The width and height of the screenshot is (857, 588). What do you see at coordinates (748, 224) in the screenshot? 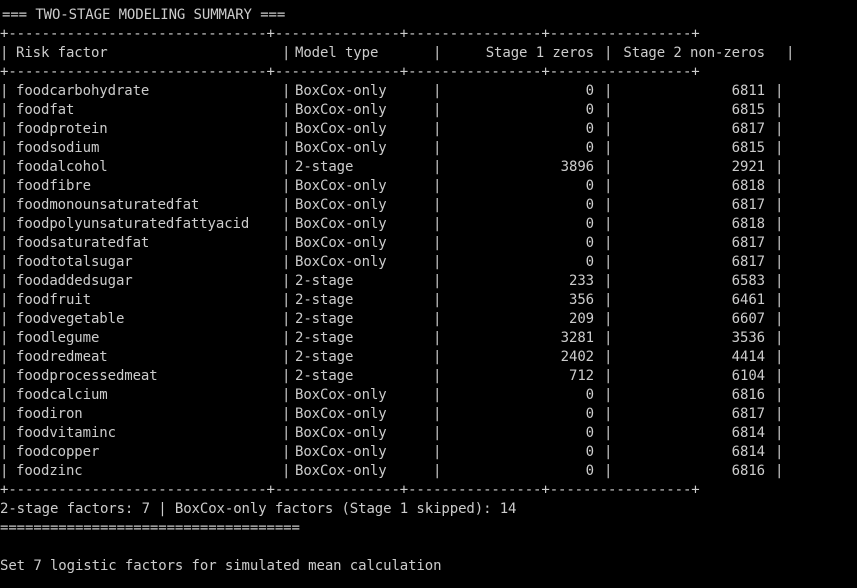
I see `cell-stage2-nonzeros: 6818` at bounding box center [748, 224].